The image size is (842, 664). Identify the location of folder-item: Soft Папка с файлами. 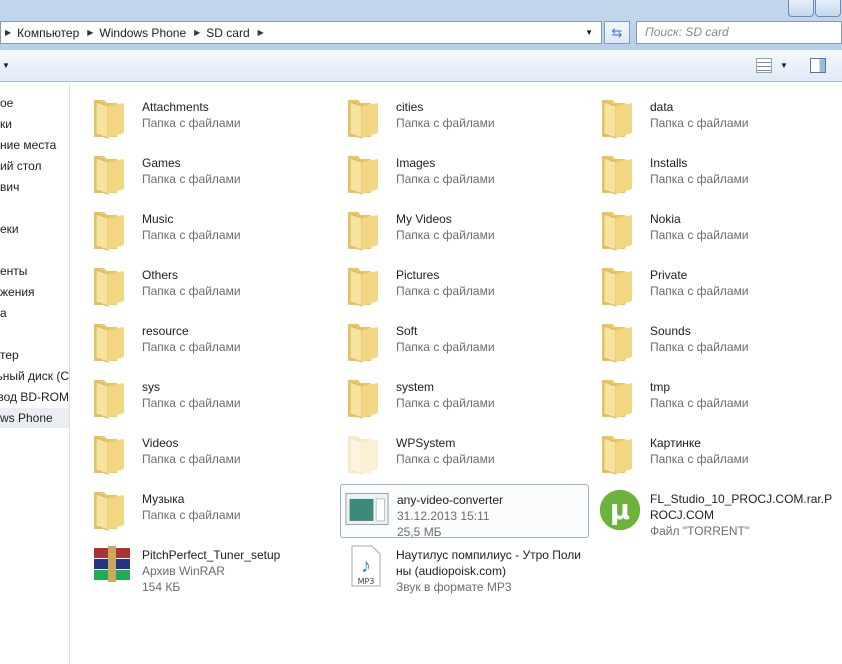
(463, 343).